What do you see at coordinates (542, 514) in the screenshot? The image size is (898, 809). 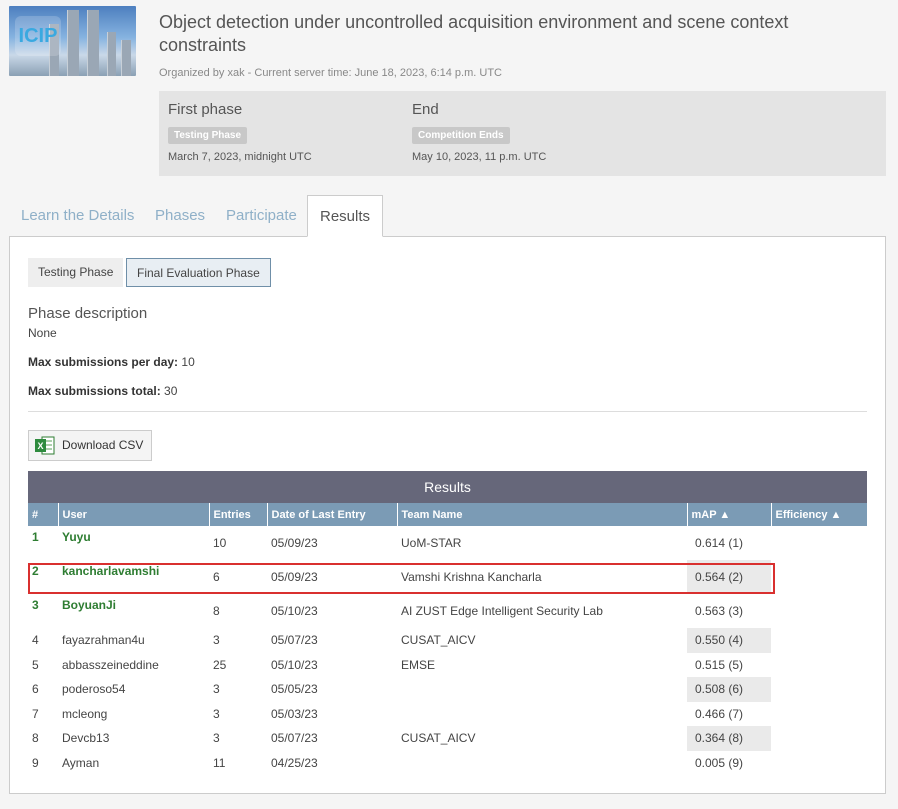 I see `col-team: Team Name` at bounding box center [542, 514].